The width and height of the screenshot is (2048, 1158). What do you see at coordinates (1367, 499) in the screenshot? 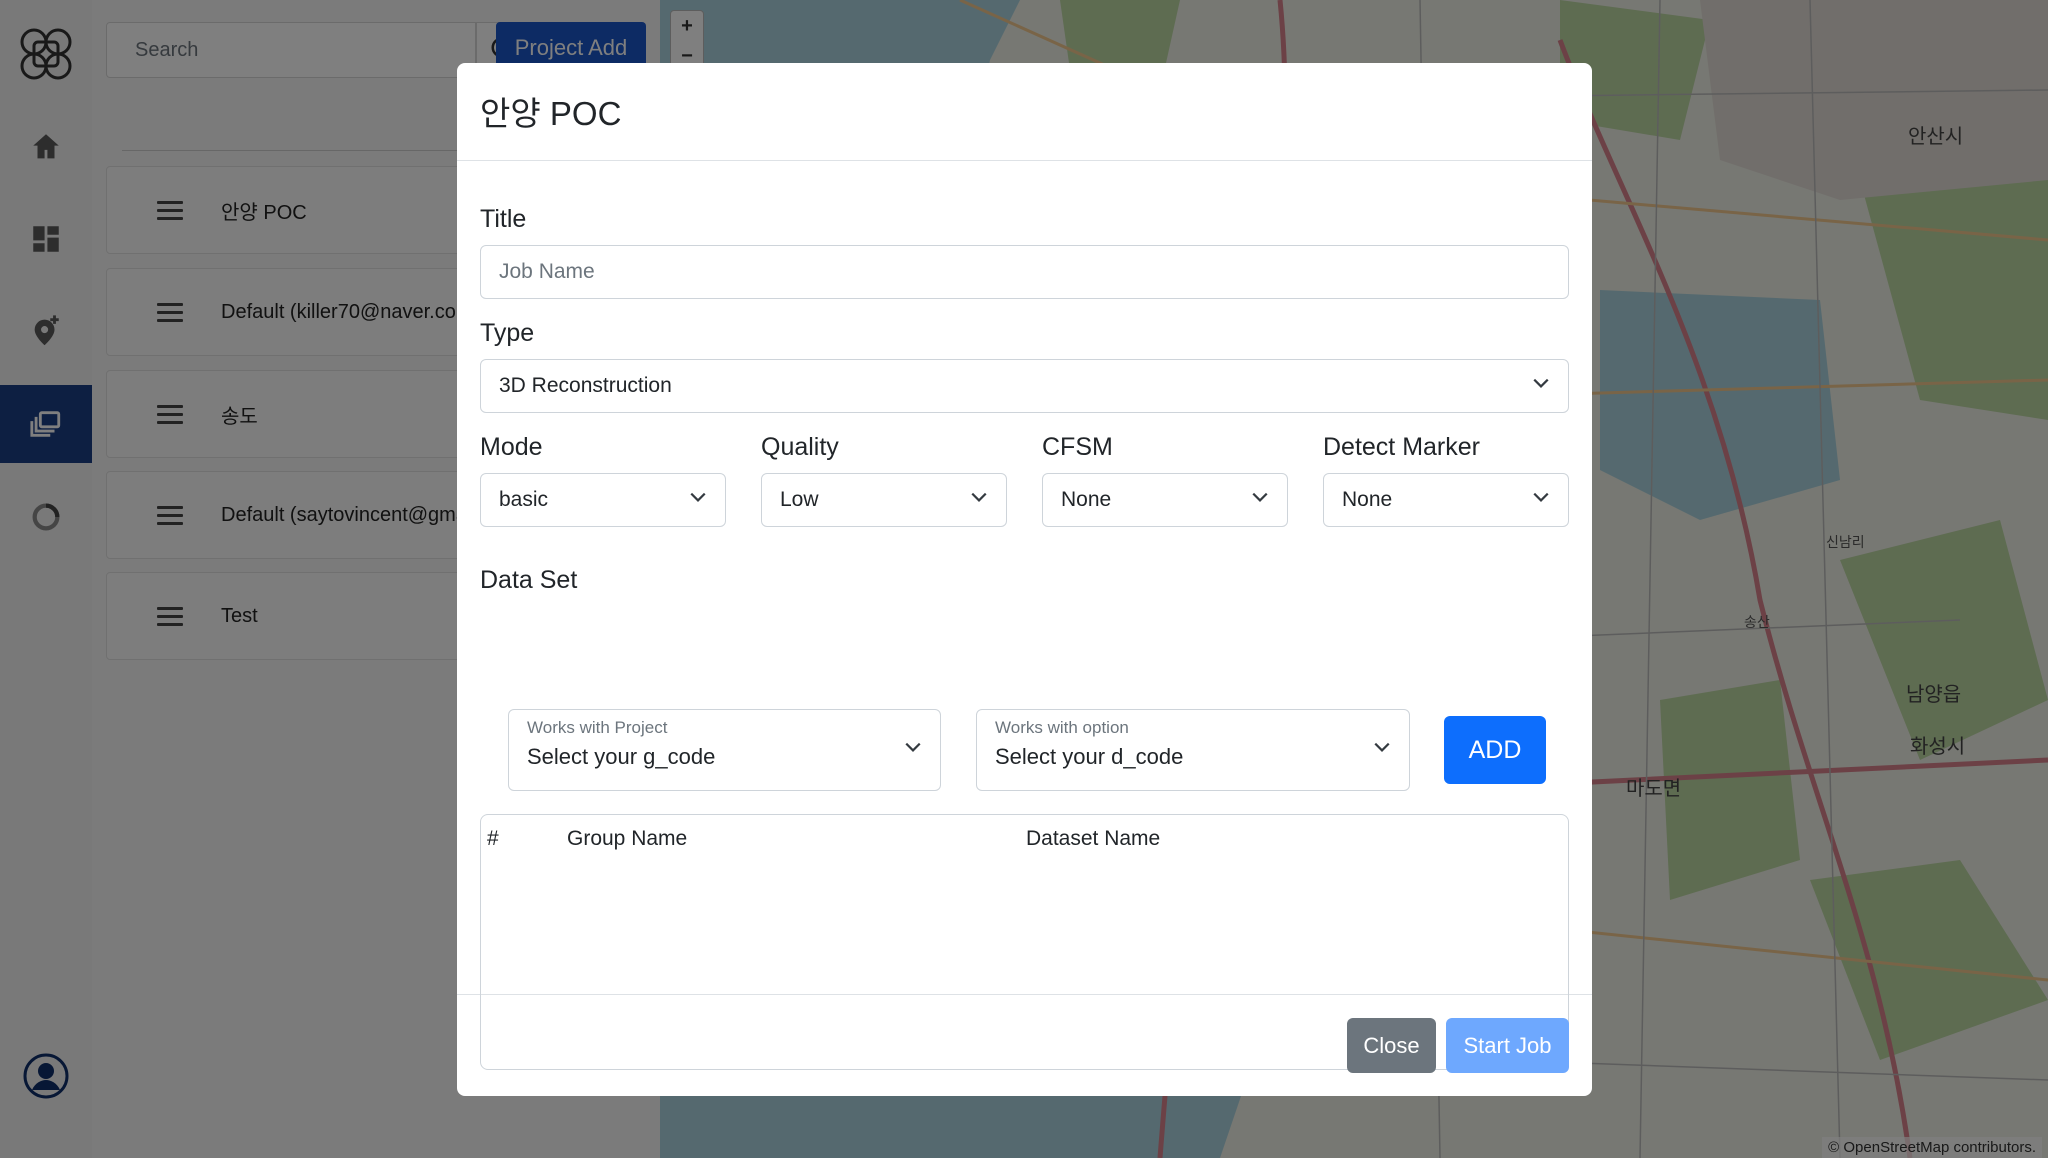
I see `detect-marker-value: None` at bounding box center [1367, 499].